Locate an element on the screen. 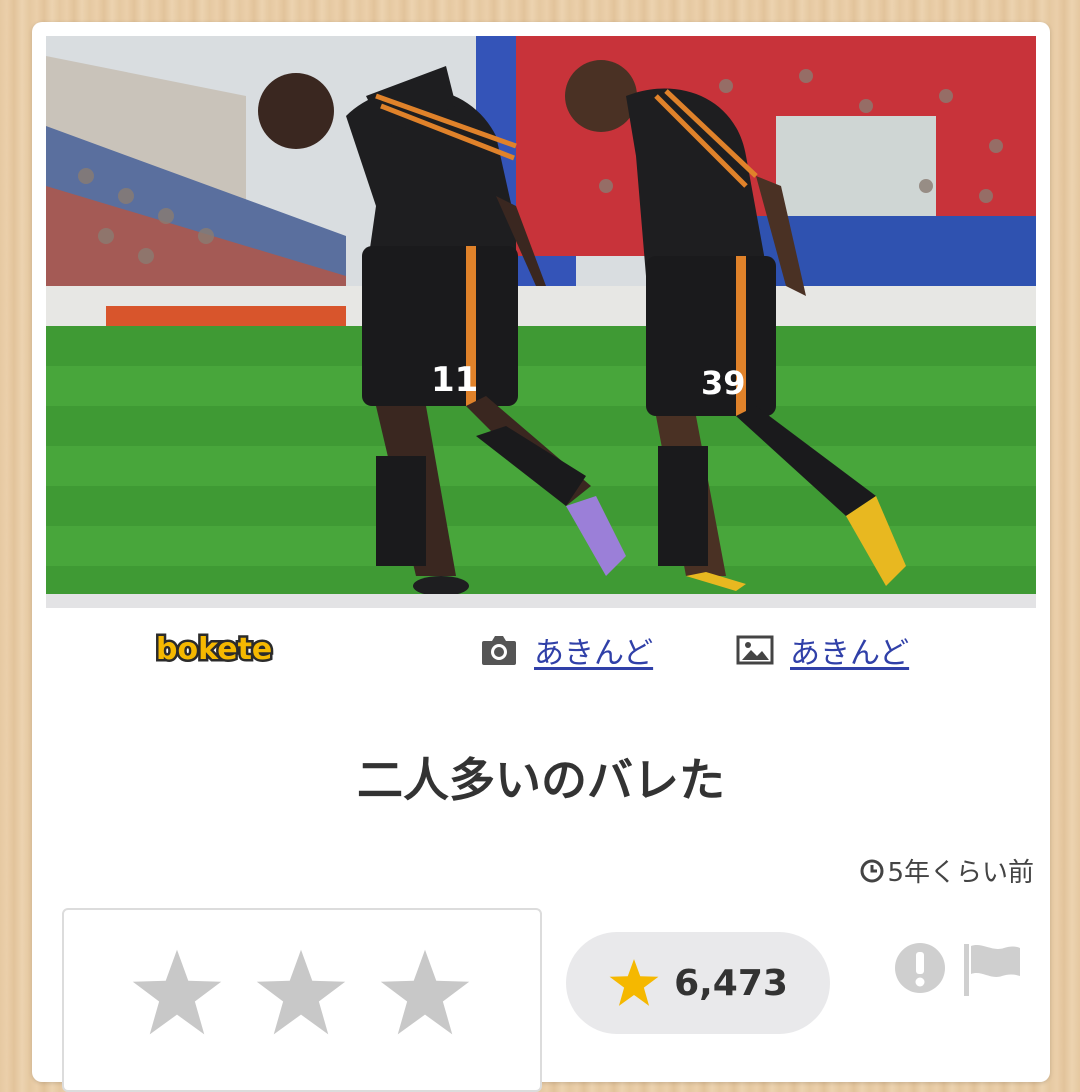  vote-count-pill: 6,473 is located at coordinates (698, 983).